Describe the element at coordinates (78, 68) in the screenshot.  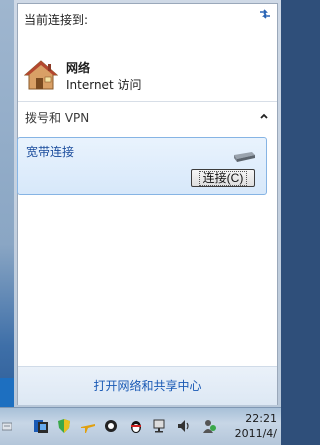
I see `network-name: 网络` at that location.